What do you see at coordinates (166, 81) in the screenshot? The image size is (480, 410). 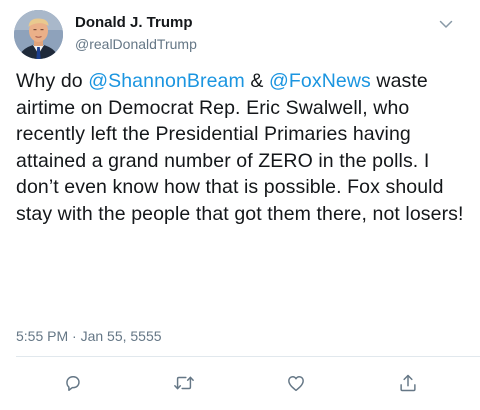 I see `mention-link: @ShannonBream` at bounding box center [166, 81].